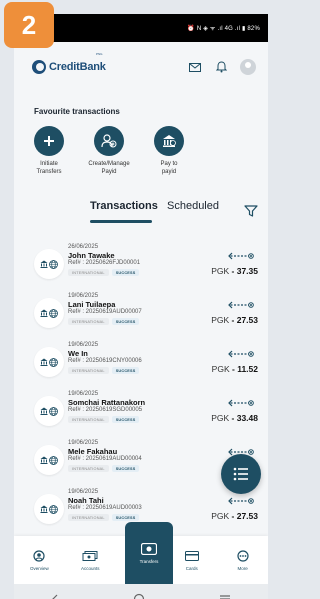 Image resolution: width=320 pixels, height=599 pixels. I want to click on pay-to-payid-button: Pay to payid, so click(169, 151).